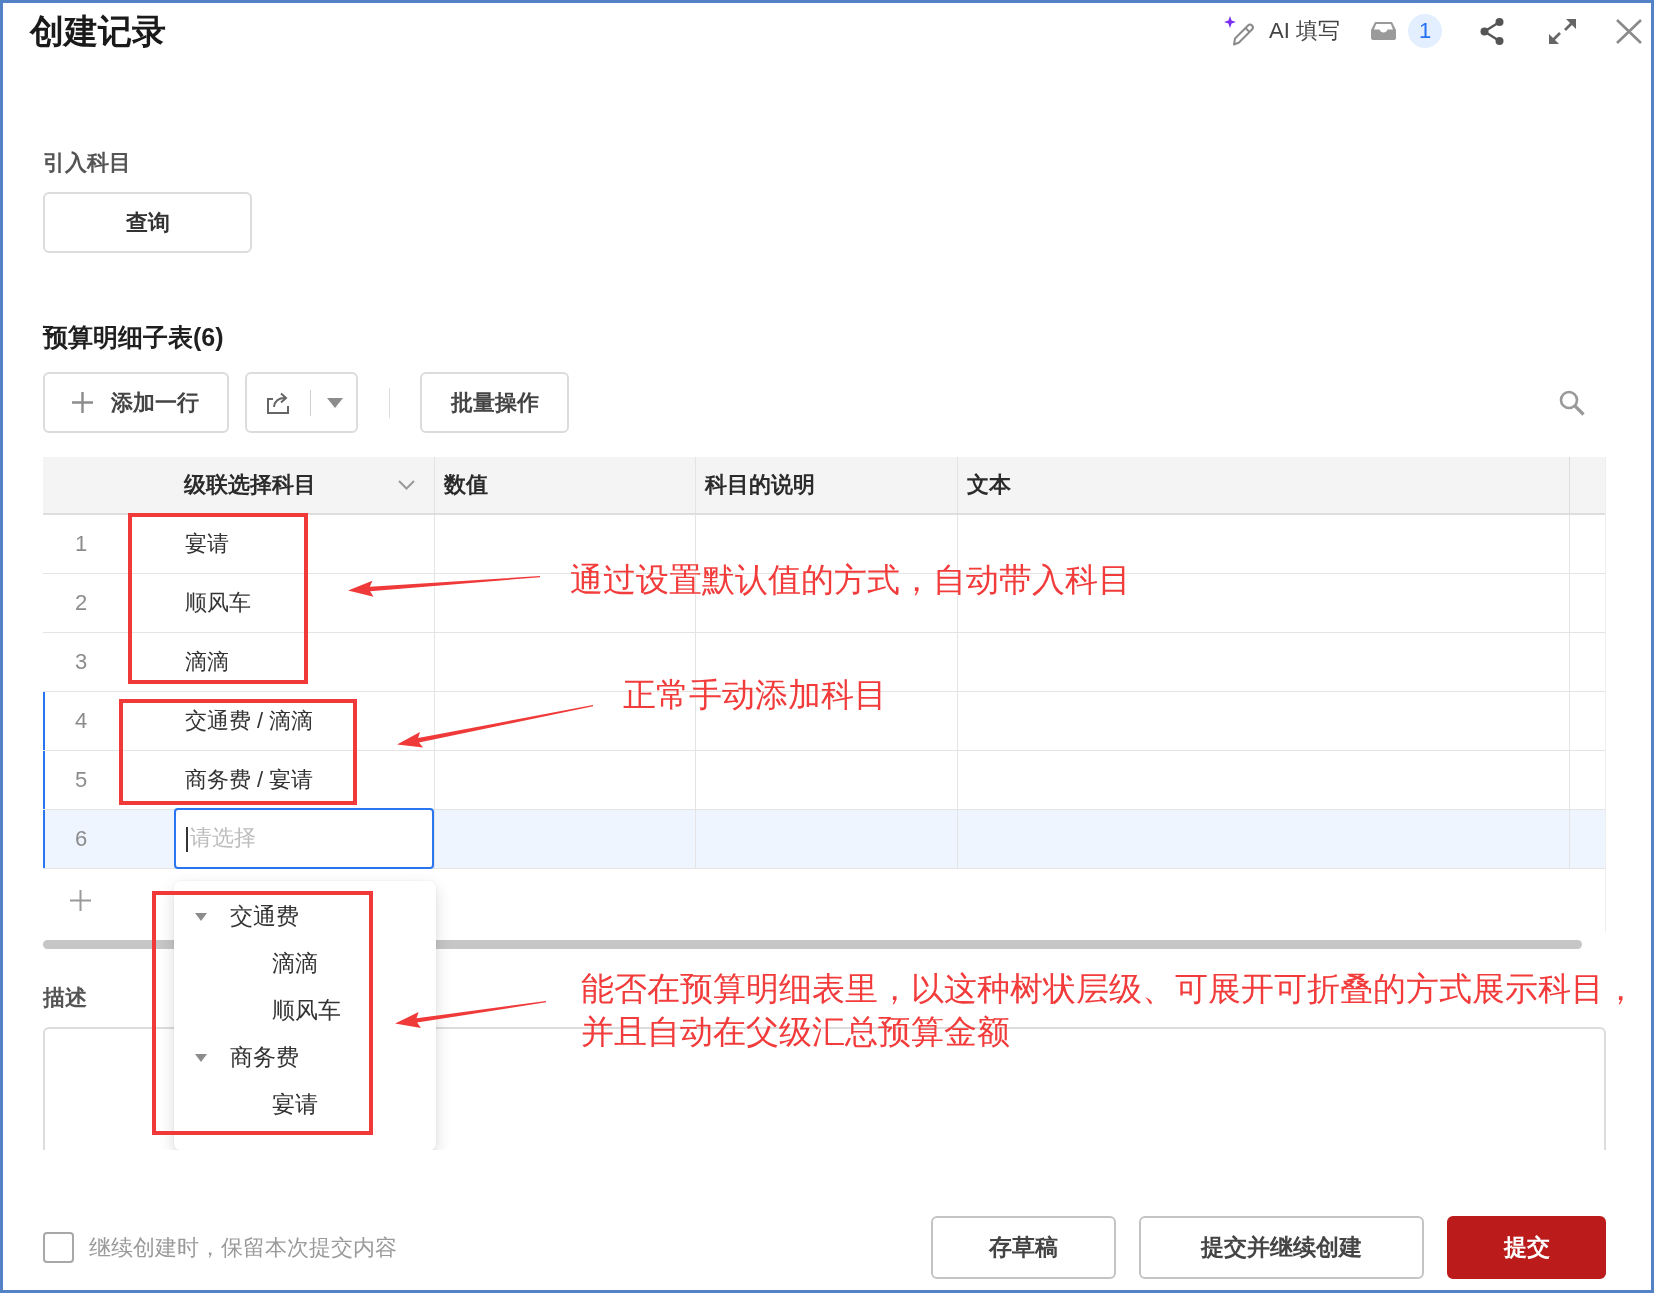  I want to click on column-header: 级联选择科目, so click(250, 485).